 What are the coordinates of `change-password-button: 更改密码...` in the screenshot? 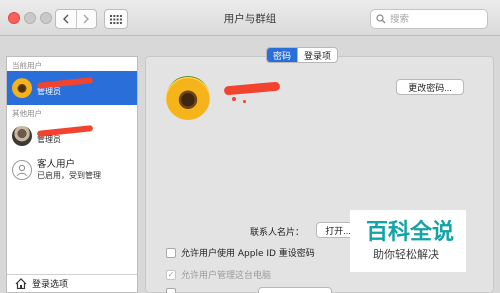 It's located at (430, 87).